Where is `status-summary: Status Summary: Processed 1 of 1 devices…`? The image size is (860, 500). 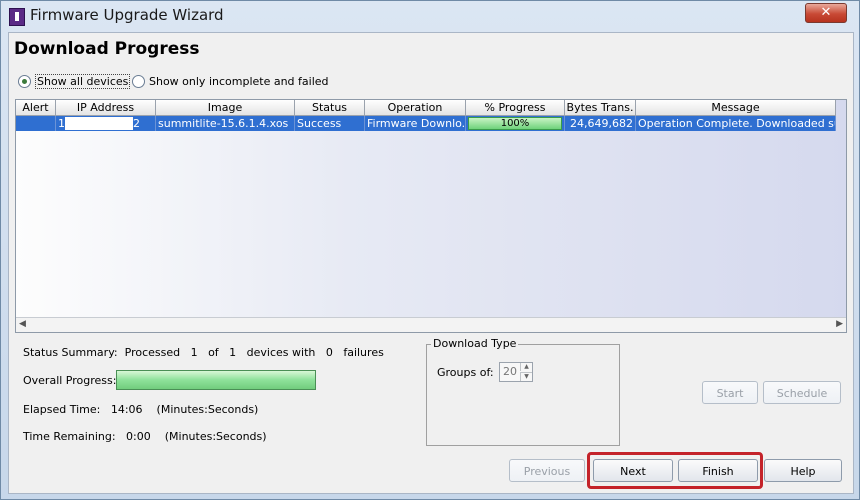 status-summary: Status Summary: Processed 1 of 1 devices… is located at coordinates (203, 352).